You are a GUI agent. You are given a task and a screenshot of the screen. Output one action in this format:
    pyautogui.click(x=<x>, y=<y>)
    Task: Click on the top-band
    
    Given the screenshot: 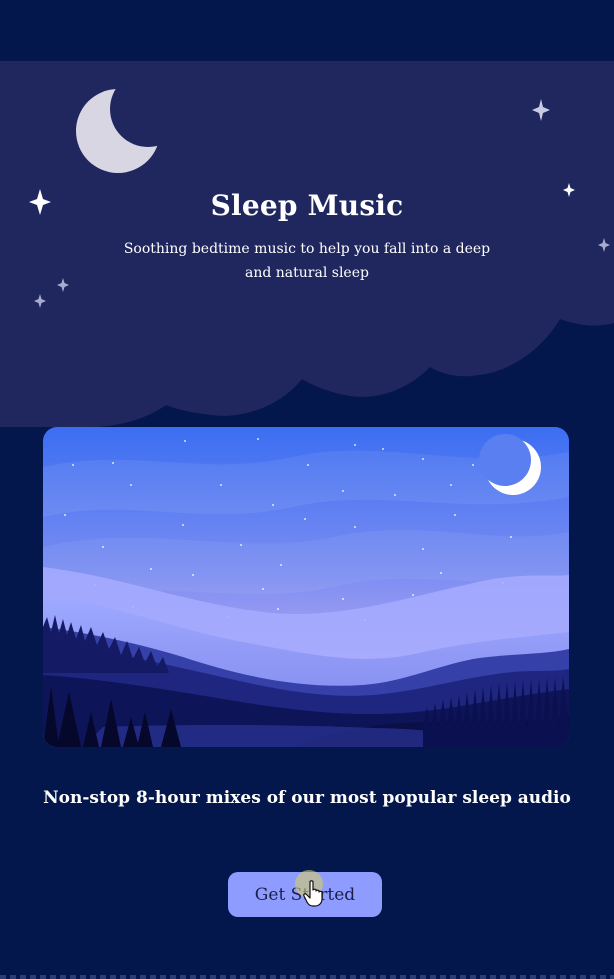 What is the action you would take?
    pyautogui.click(x=307, y=30)
    